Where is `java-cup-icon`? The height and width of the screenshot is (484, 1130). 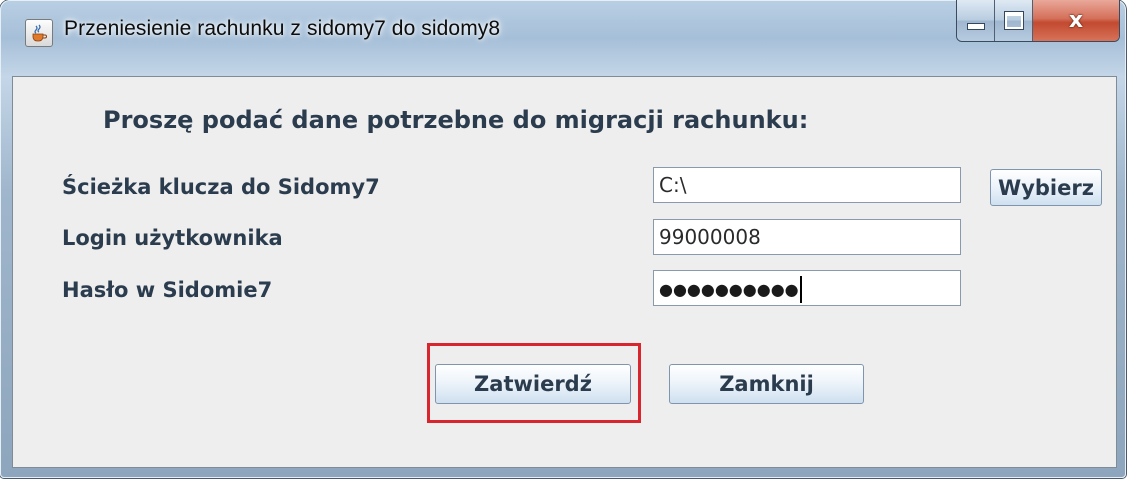
java-cup-icon is located at coordinates (39, 33).